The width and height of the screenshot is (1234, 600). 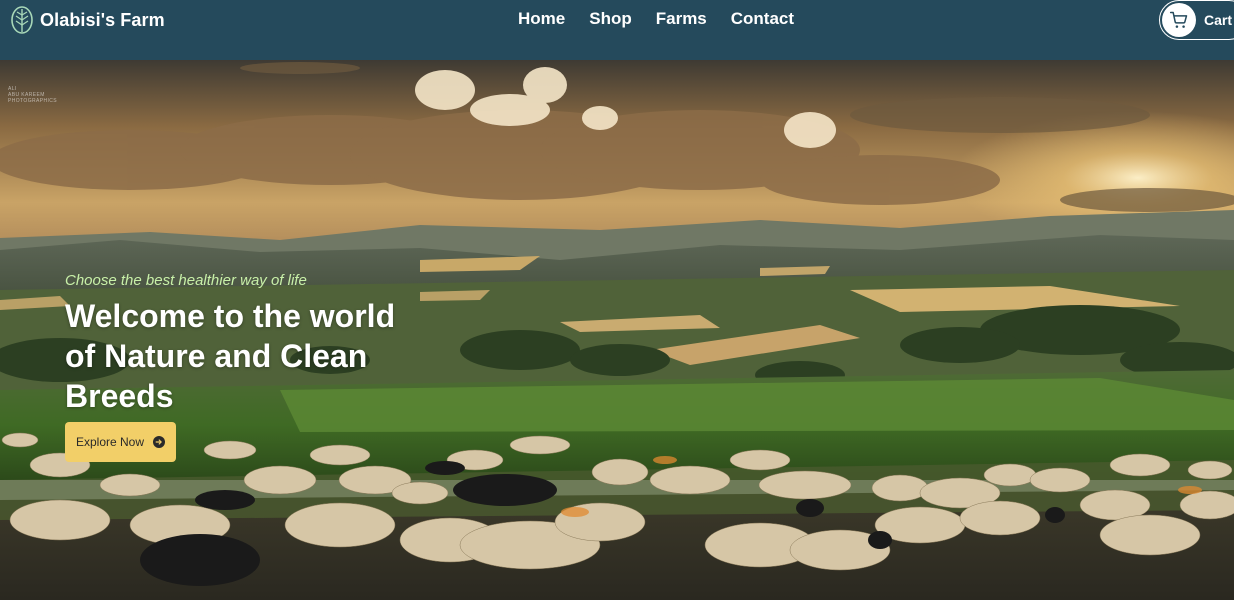 What do you see at coordinates (186, 280) in the screenshot?
I see `hero-tagline: Choose the best healthier way of life` at bounding box center [186, 280].